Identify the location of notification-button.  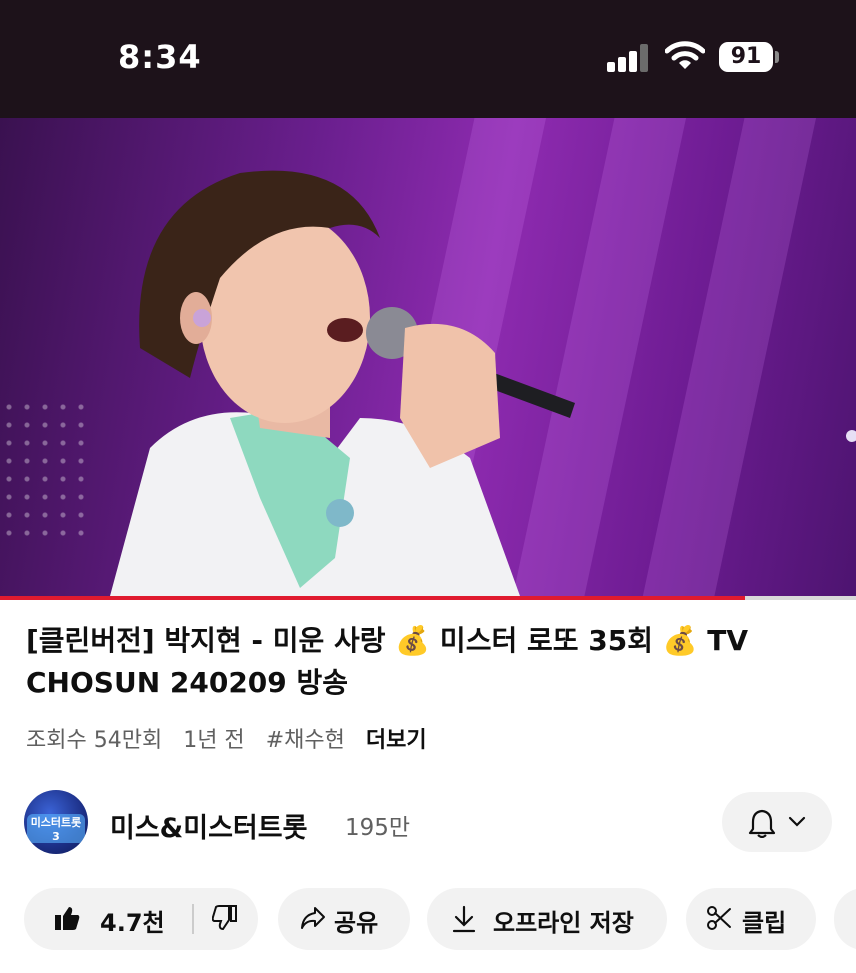
(777, 822).